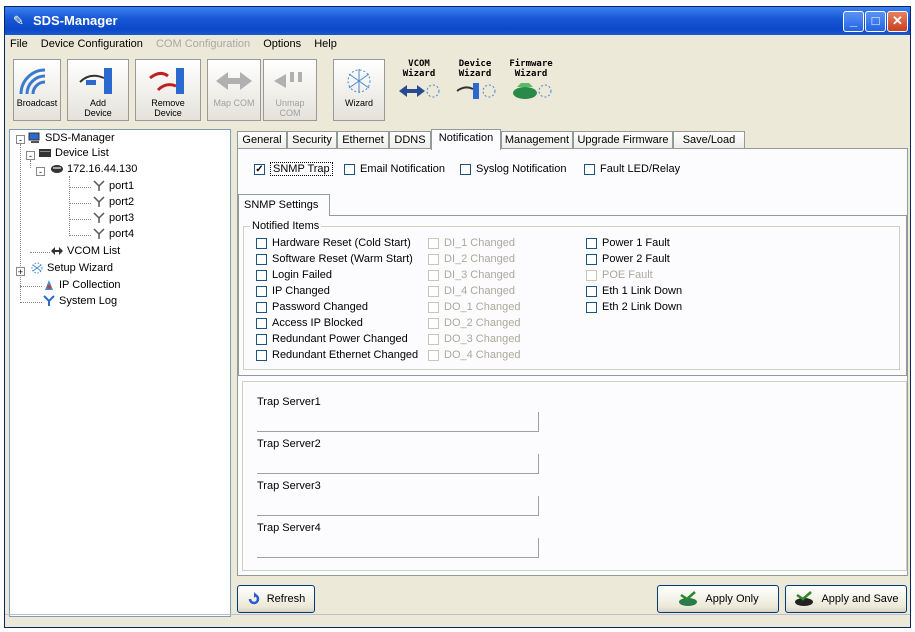 Image resolution: width=915 pixels, height=632 pixels. I want to click on tree-expand-setup-wizard: +, so click(20, 272).